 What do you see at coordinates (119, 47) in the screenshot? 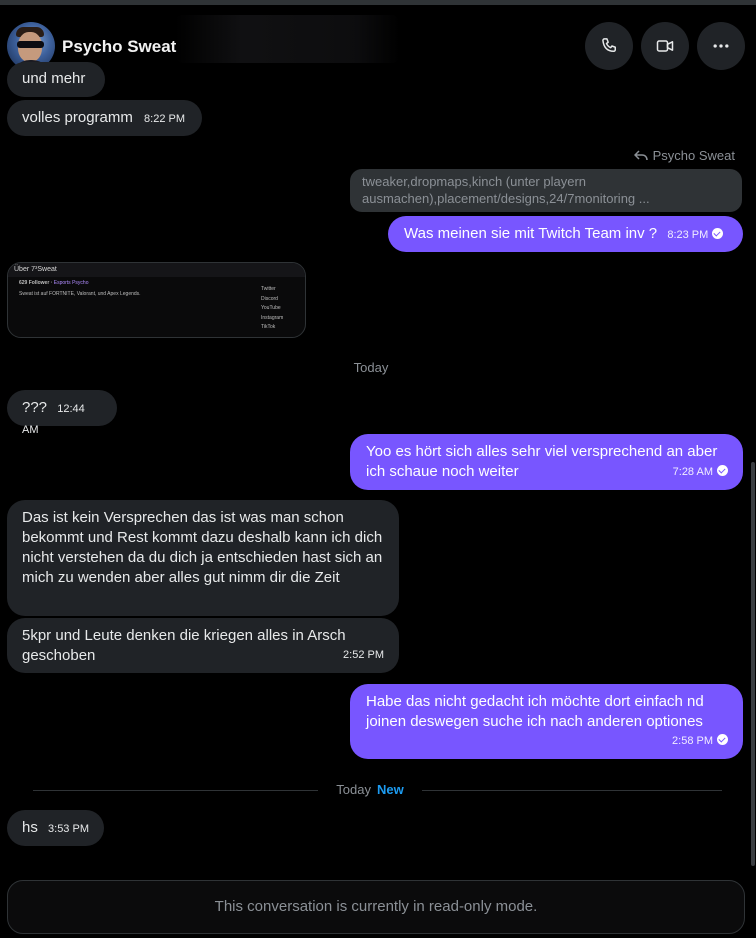
I see `contact-name: Psycho Sweat` at bounding box center [119, 47].